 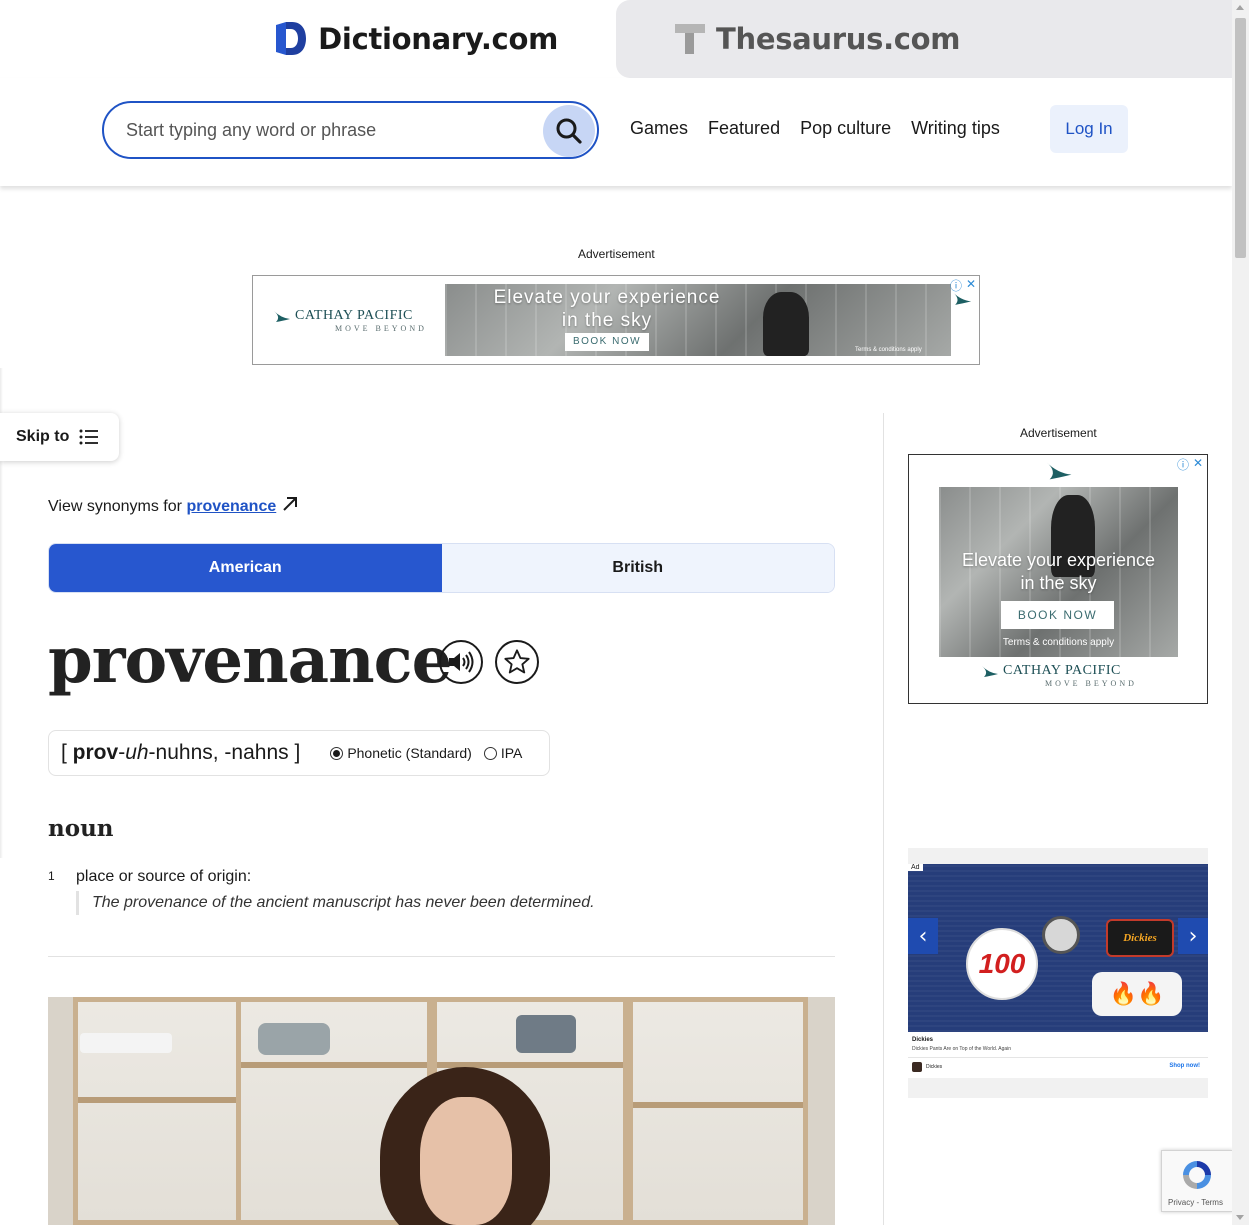 I want to click on scroll-down-arrow, so click(x=1240, y=1217).